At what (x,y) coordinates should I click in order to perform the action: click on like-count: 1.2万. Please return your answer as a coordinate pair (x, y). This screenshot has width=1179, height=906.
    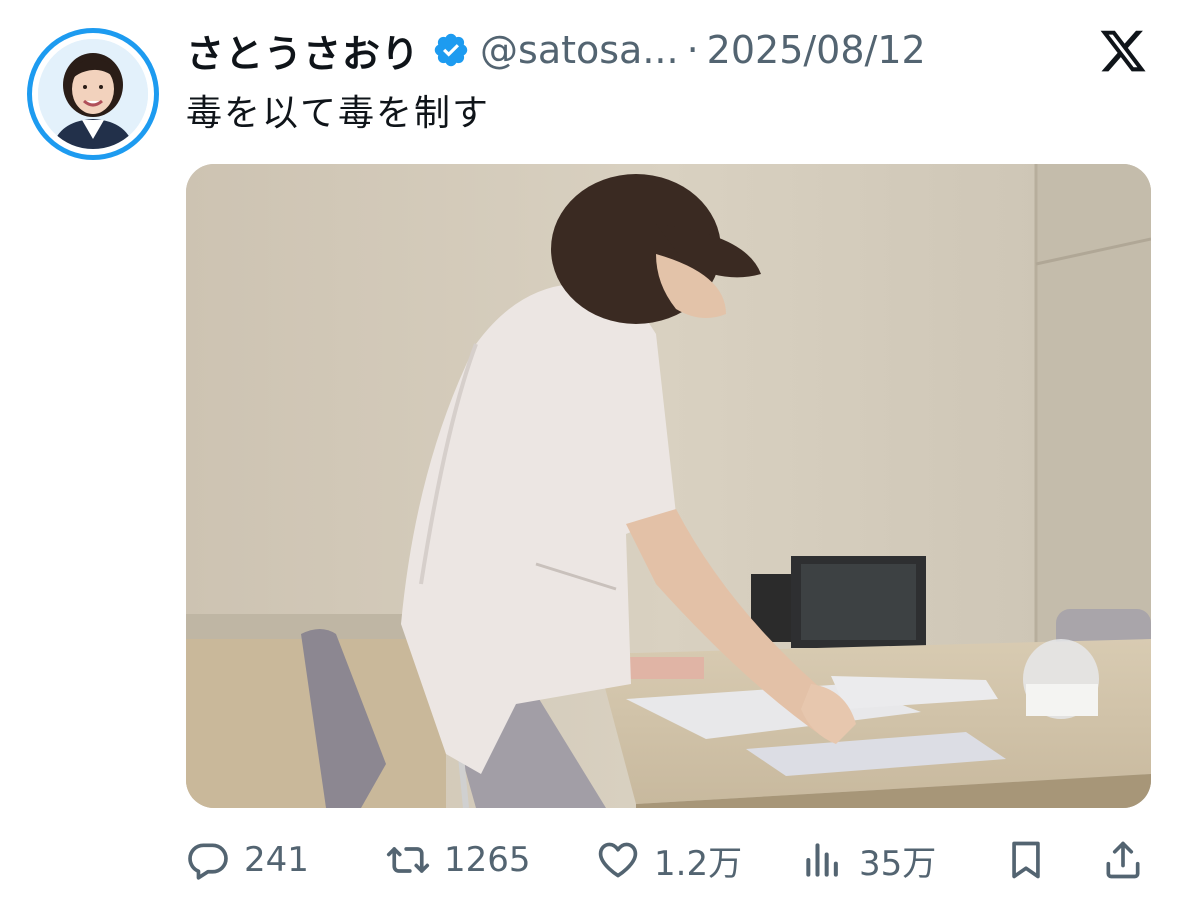
    Looking at the image, I should click on (698, 863).